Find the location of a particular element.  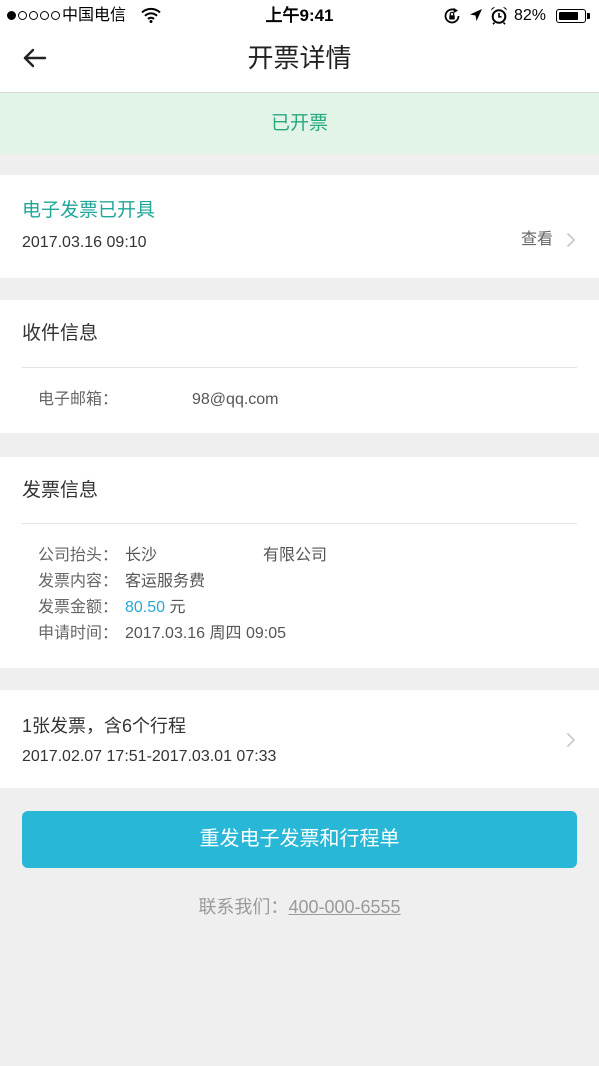

battery-percentage: 82% is located at coordinates (530, 15).